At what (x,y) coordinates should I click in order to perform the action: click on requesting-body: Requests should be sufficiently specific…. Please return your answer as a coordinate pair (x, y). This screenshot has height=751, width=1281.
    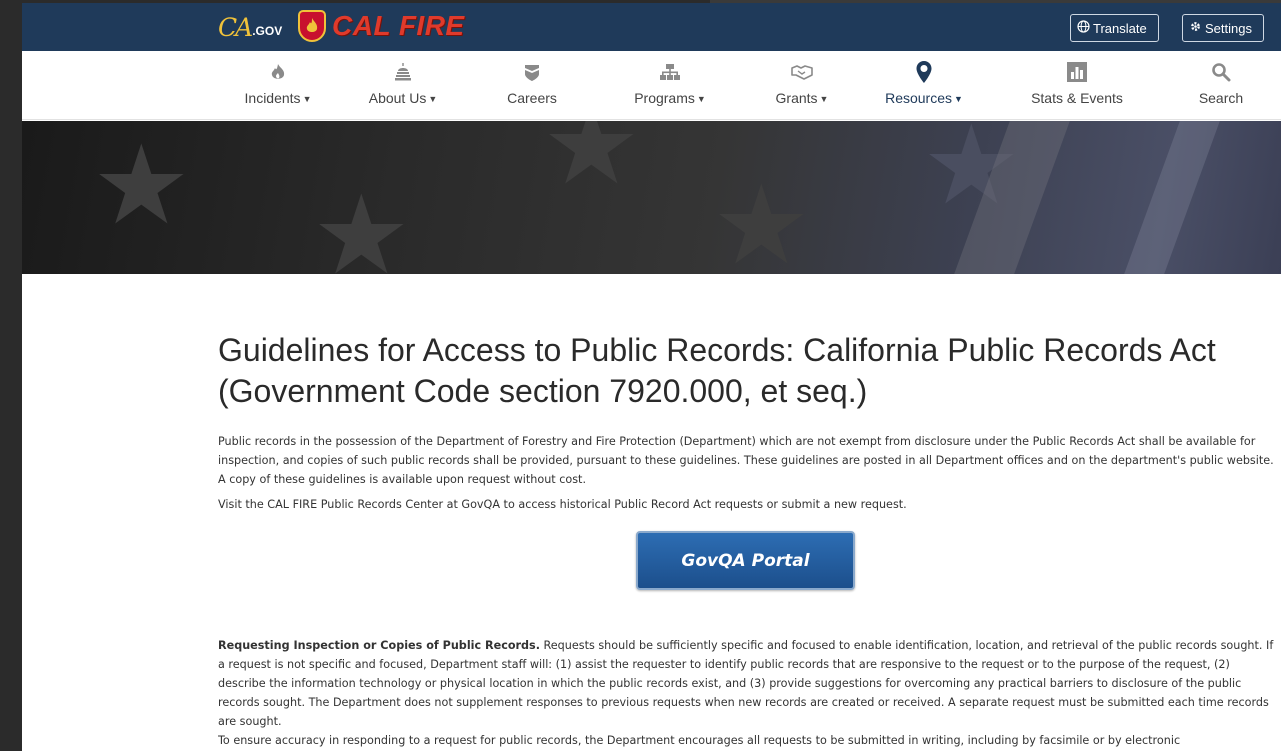
    Looking at the image, I should click on (746, 683).